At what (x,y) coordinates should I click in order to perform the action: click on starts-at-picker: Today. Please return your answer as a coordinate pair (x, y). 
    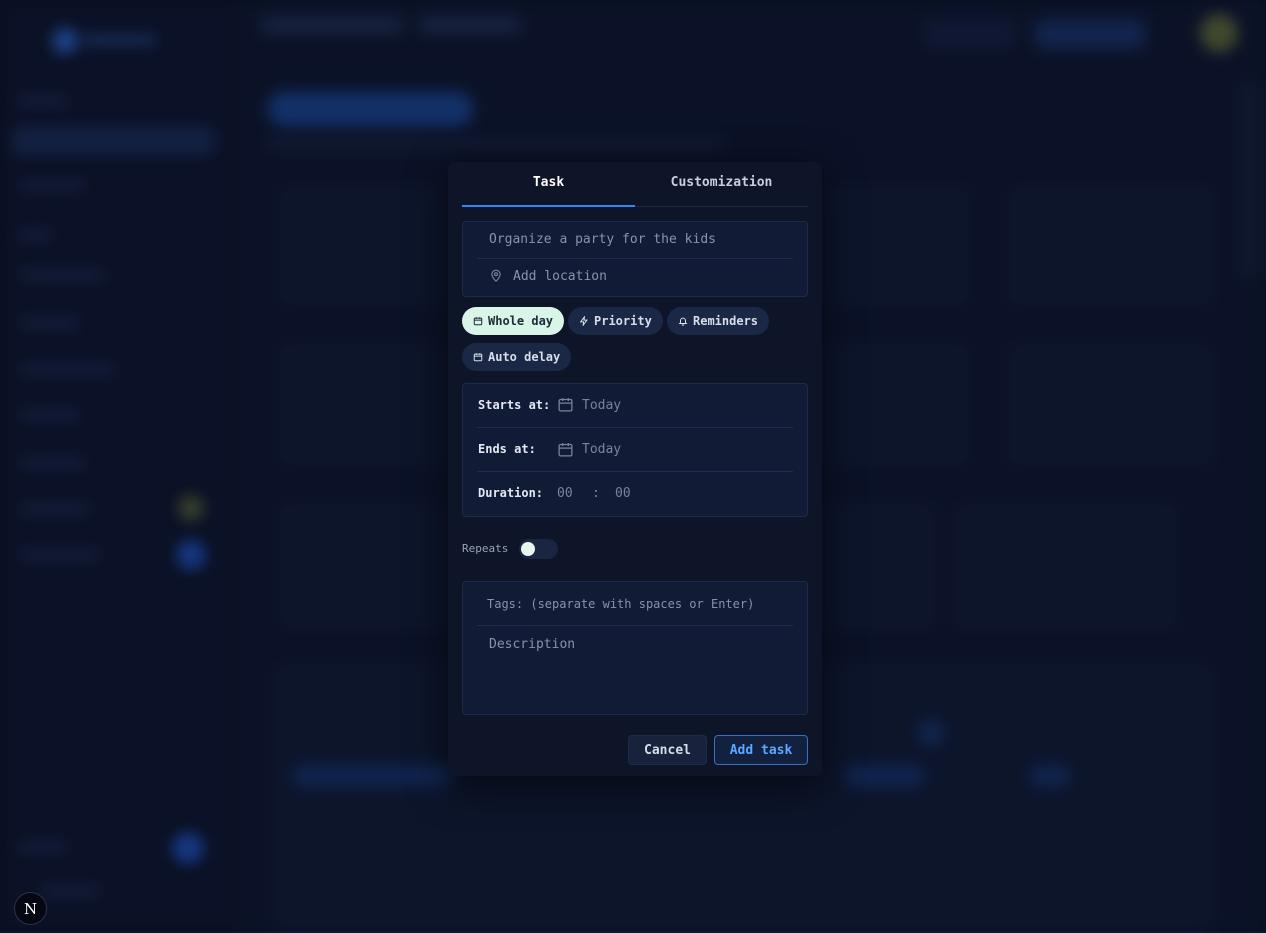
    Looking at the image, I should click on (601, 405).